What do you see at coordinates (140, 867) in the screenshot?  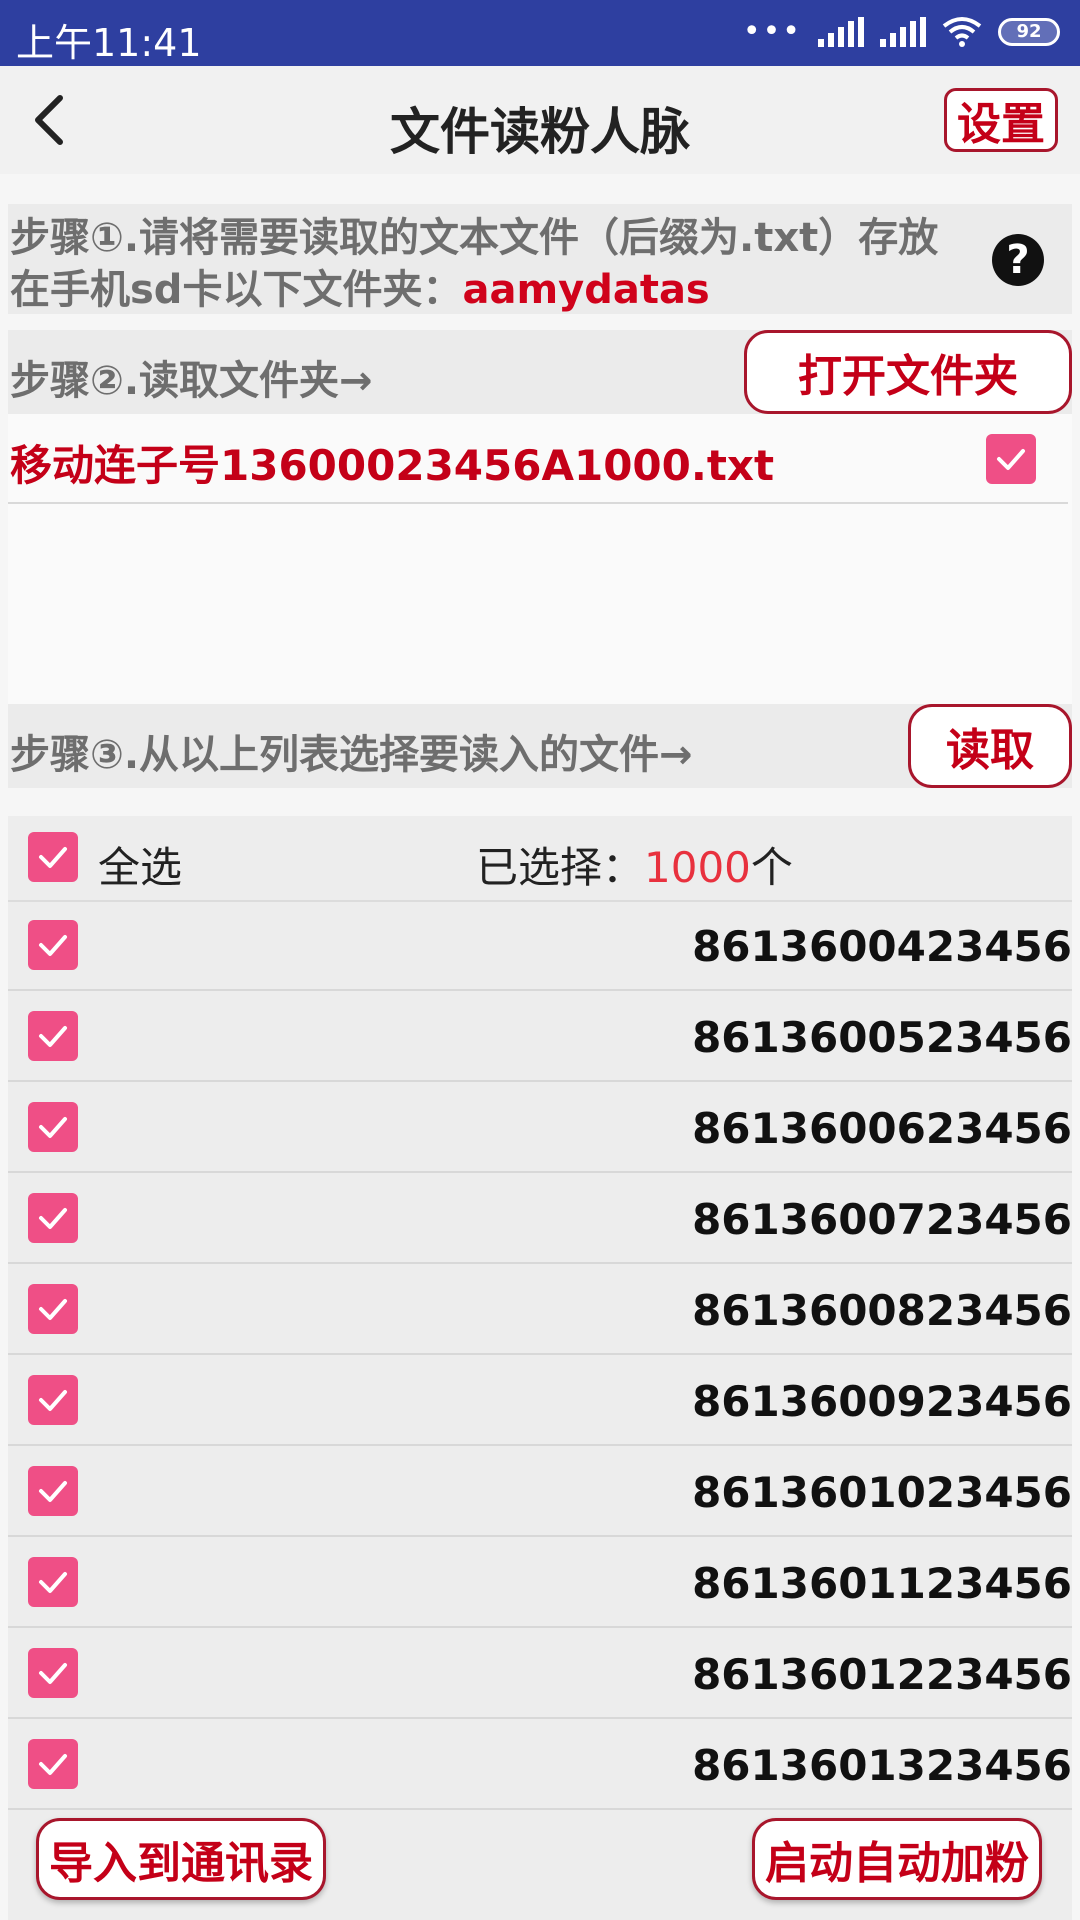 I see `select-all-label: 全选` at bounding box center [140, 867].